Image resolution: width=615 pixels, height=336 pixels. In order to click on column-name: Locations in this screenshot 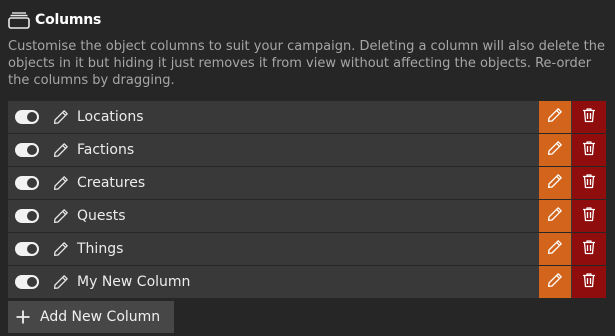, I will do `click(110, 117)`.